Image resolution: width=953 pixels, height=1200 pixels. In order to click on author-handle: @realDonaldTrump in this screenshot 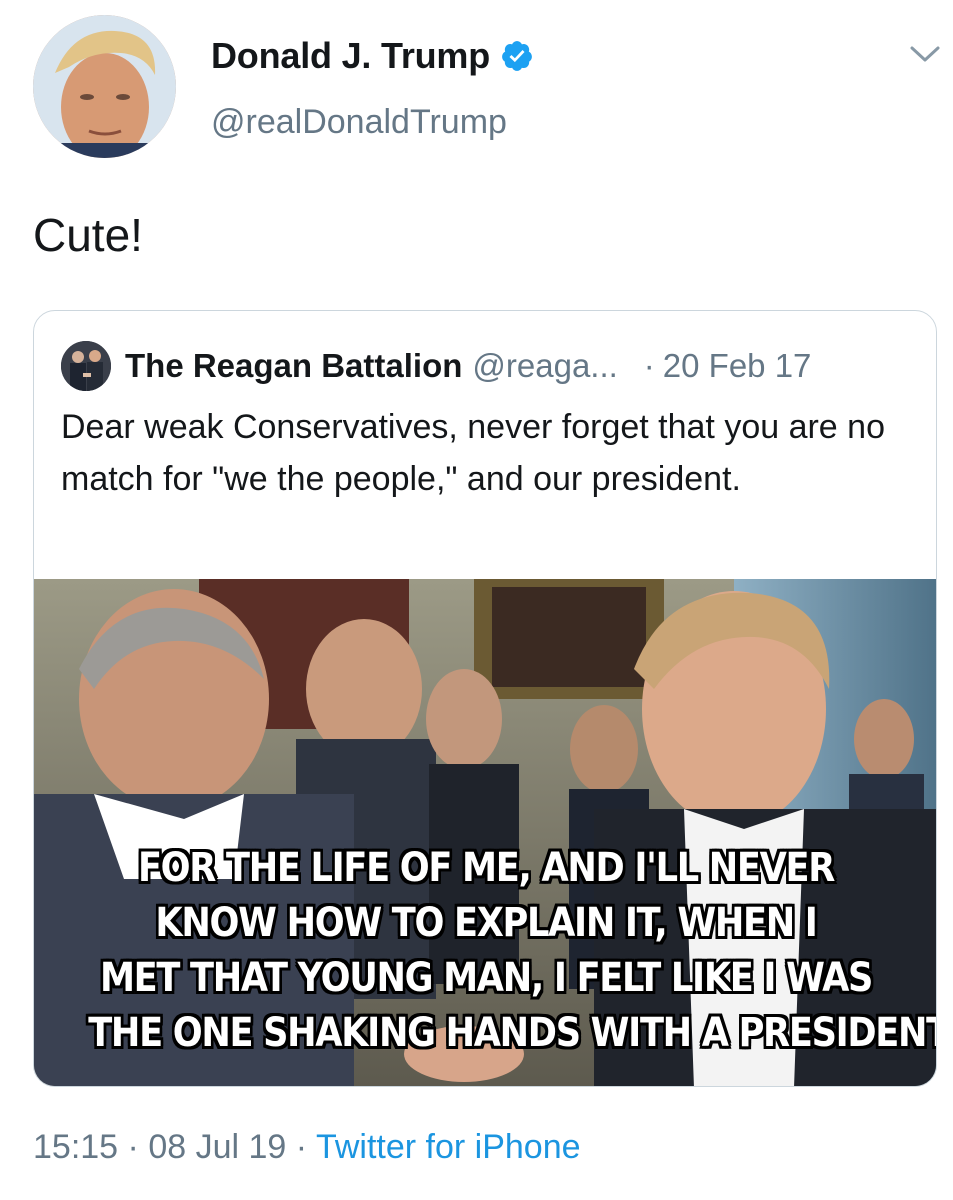, I will do `click(359, 122)`.